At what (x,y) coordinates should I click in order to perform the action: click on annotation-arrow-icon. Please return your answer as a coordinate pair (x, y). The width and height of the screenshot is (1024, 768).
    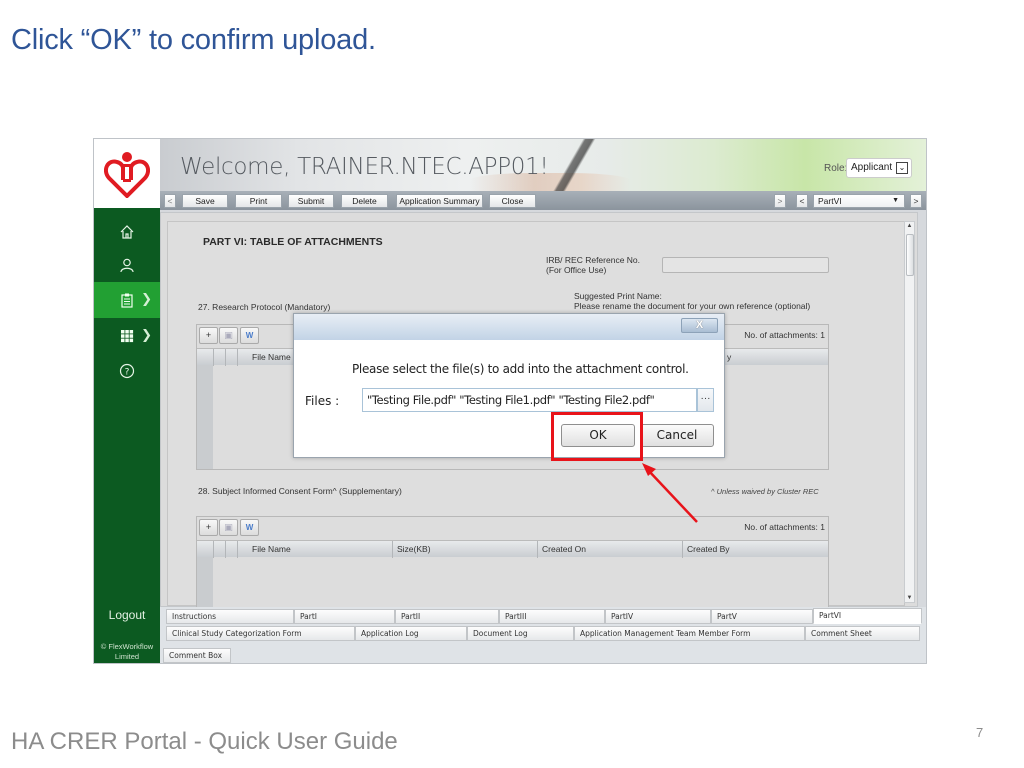
    Looking at the image, I should click on (670, 493).